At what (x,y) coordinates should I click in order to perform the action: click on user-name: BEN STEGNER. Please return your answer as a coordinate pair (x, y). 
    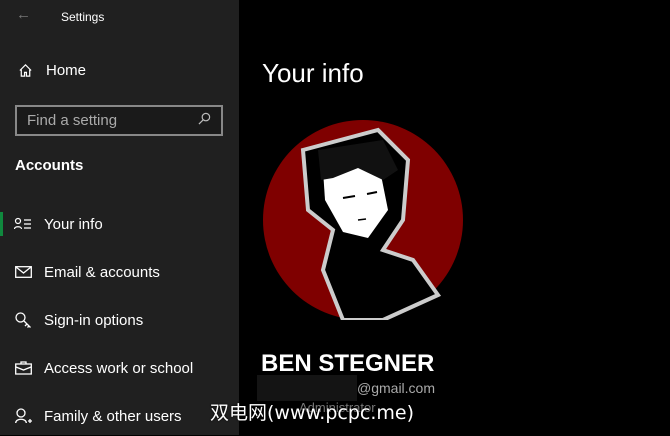
    Looking at the image, I should click on (348, 363).